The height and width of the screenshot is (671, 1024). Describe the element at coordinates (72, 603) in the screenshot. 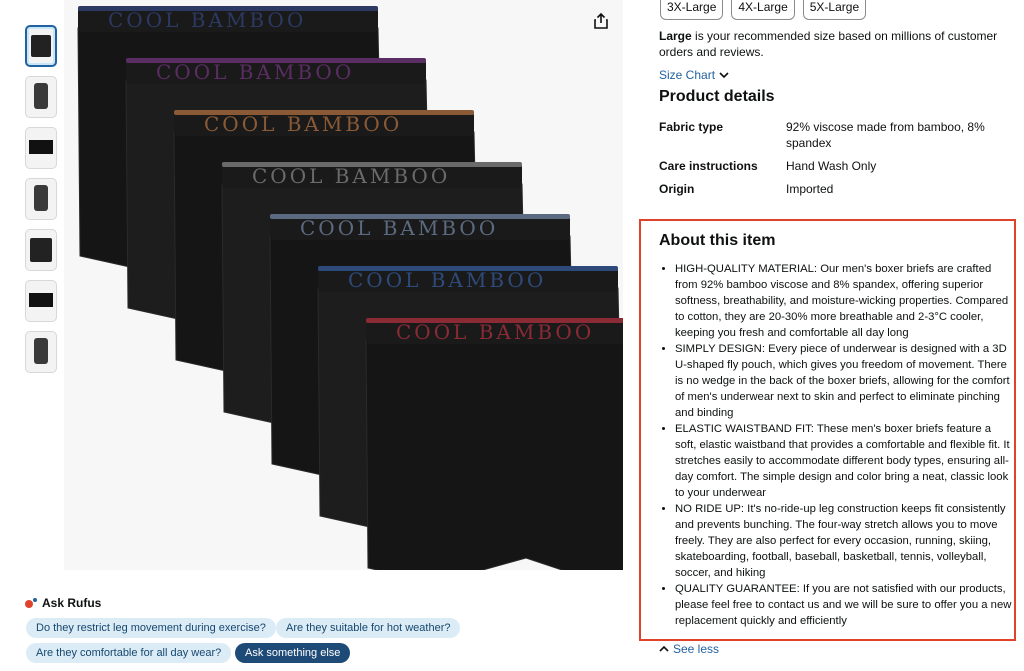

I see `ask-rufus-label: Ask Rufus` at that location.